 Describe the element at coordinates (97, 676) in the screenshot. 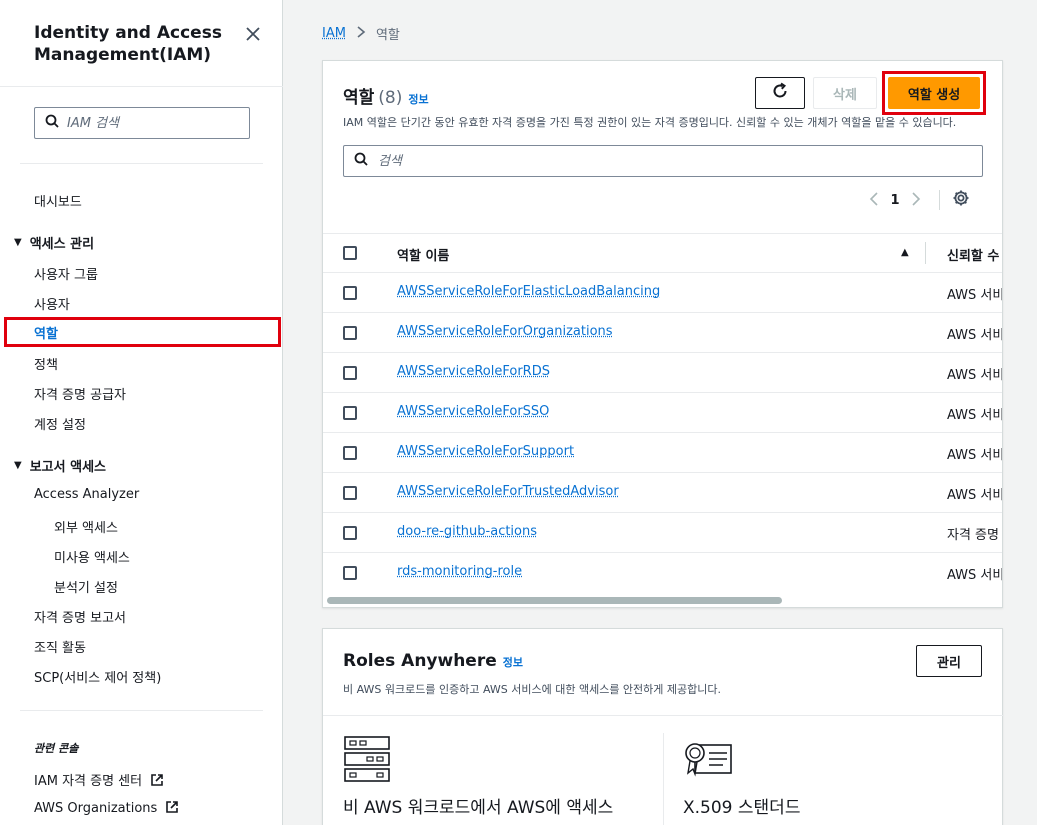

I see `sidebar-item-scp: SCP(서비스 제어 정책)` at that location.